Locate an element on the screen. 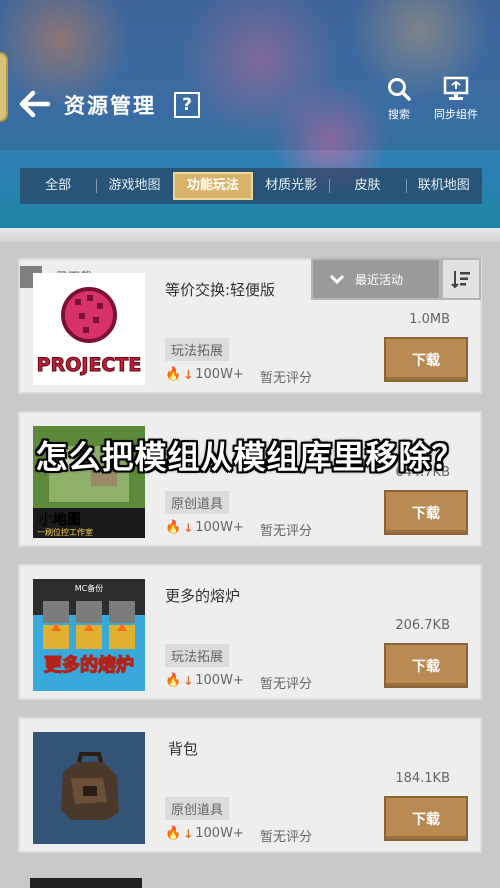  sort-order-icon is located at coordinates (460, 280).